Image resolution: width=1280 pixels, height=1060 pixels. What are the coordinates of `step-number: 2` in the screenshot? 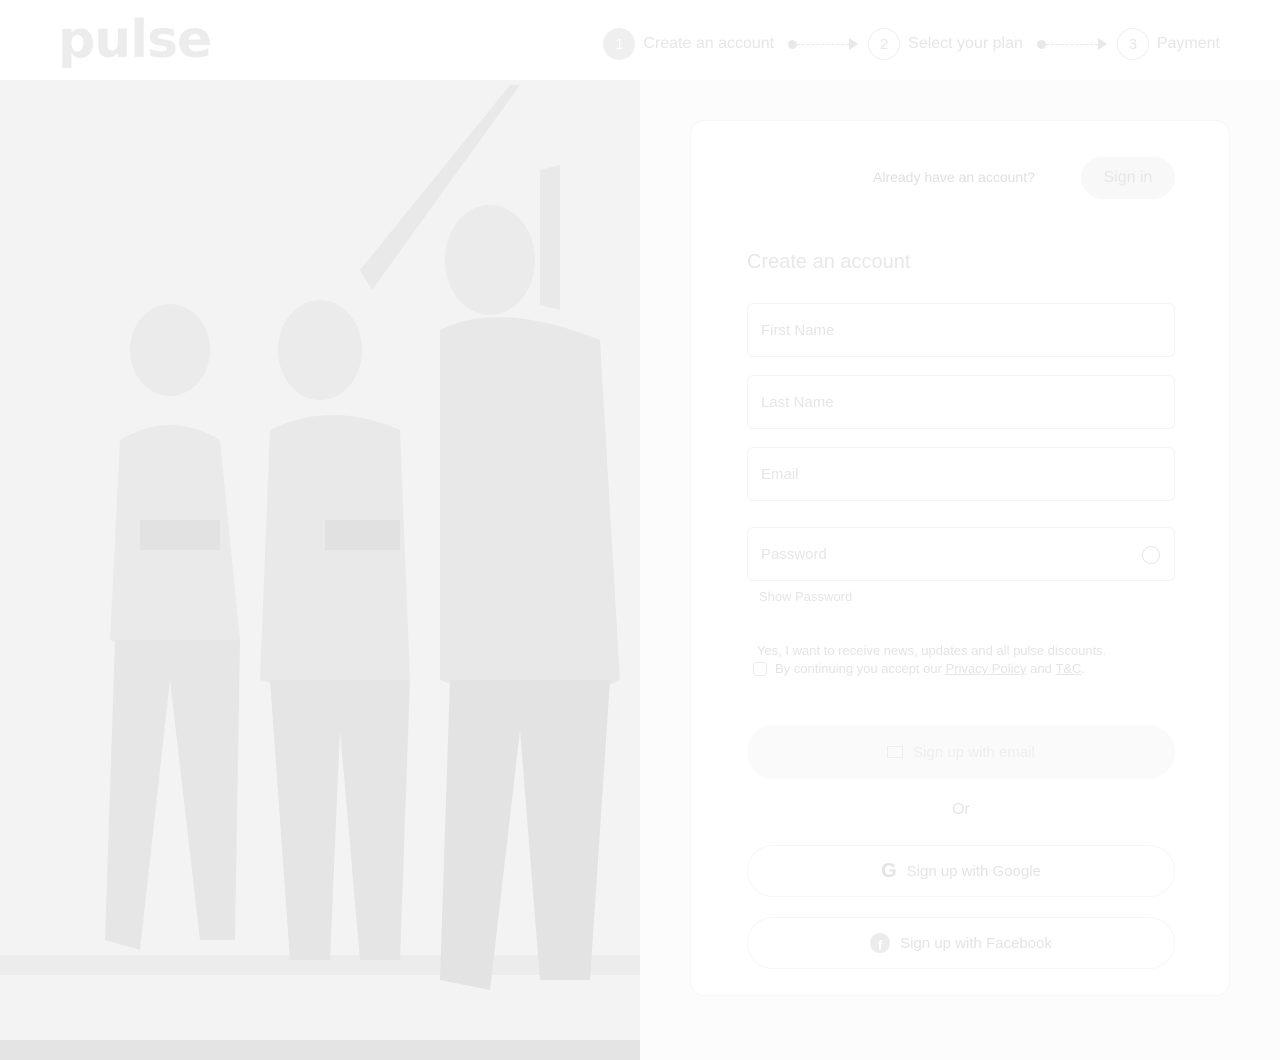 It's located at (884, 44).